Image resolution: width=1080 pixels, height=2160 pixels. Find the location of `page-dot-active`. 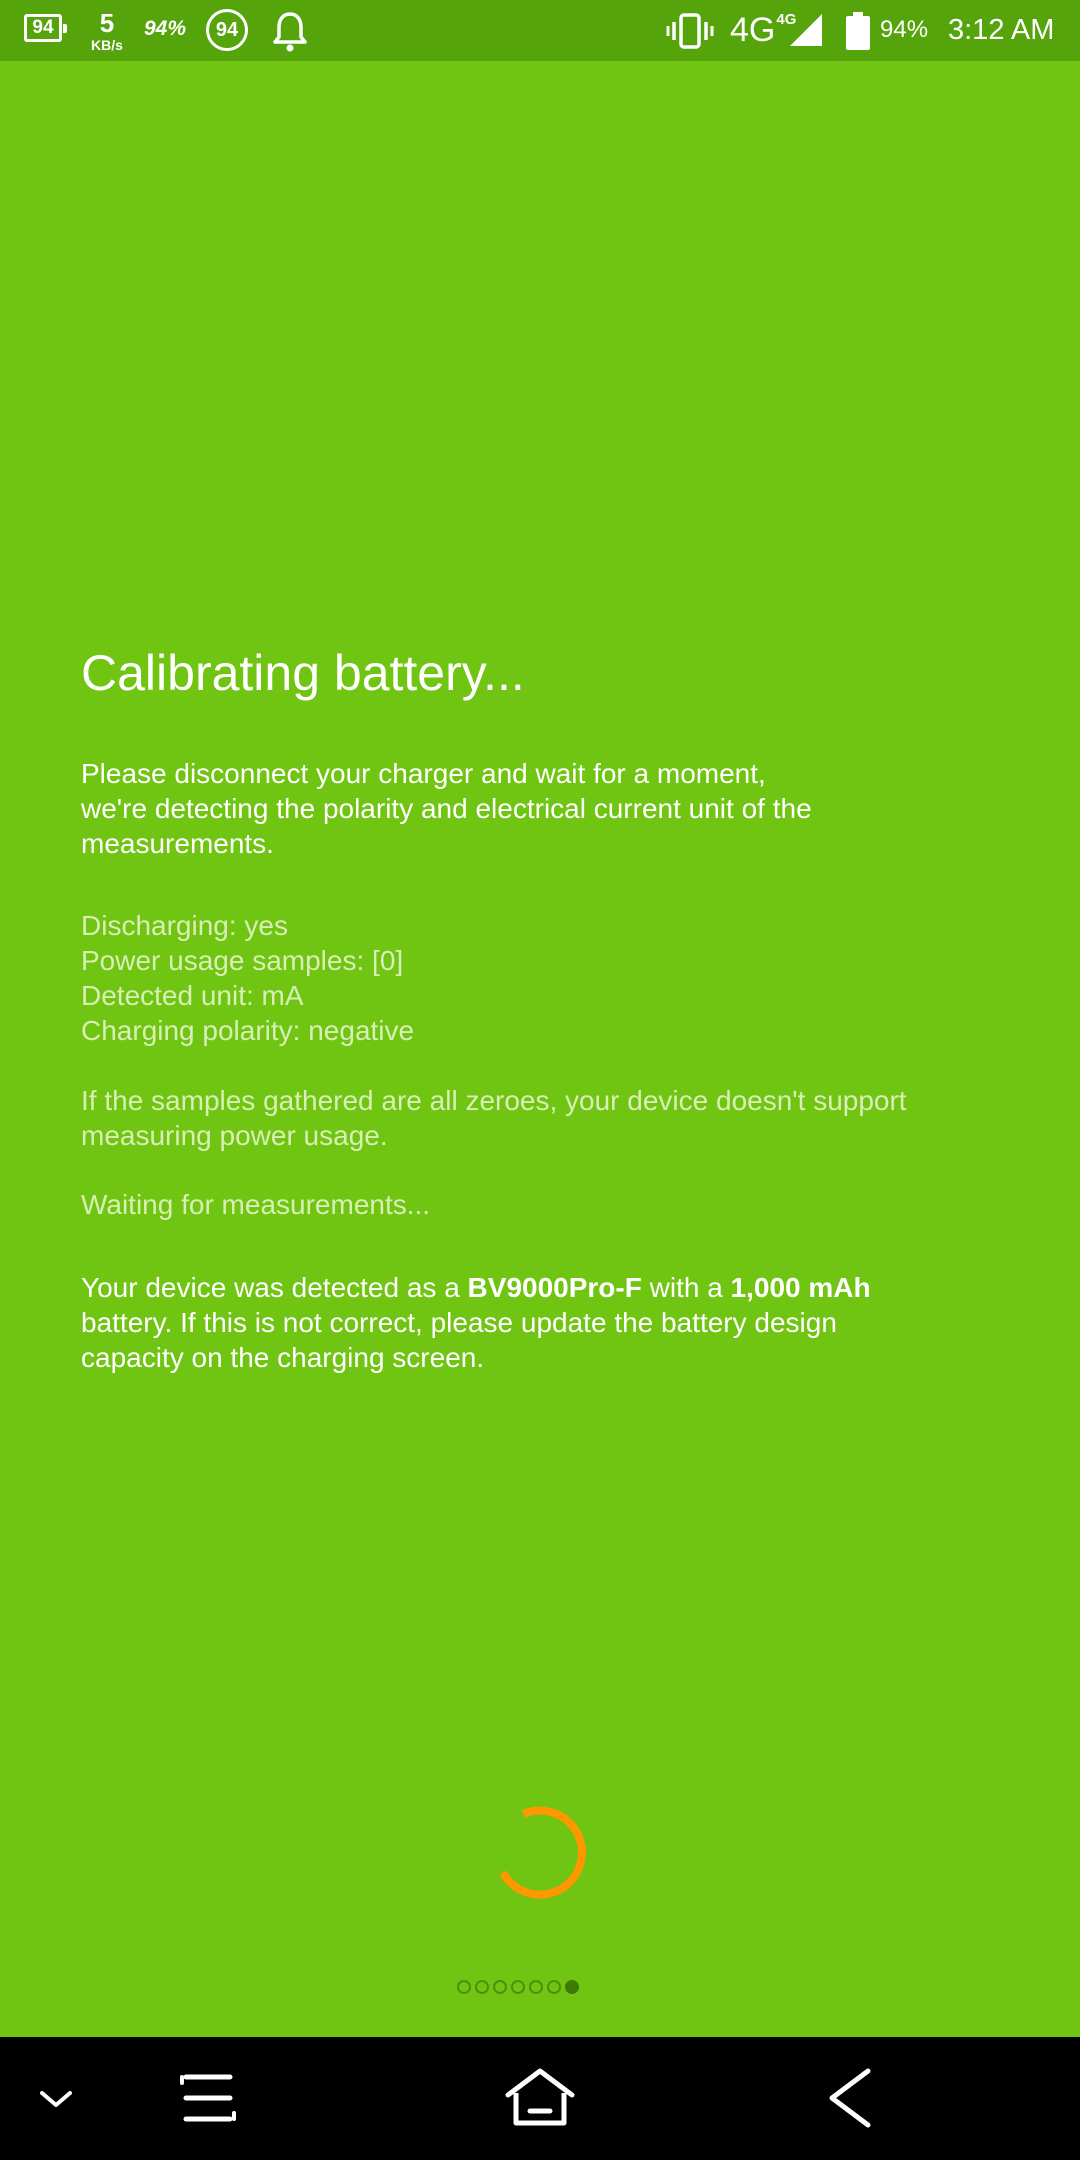

page-dot-active is located at coordinates (572, 1987).